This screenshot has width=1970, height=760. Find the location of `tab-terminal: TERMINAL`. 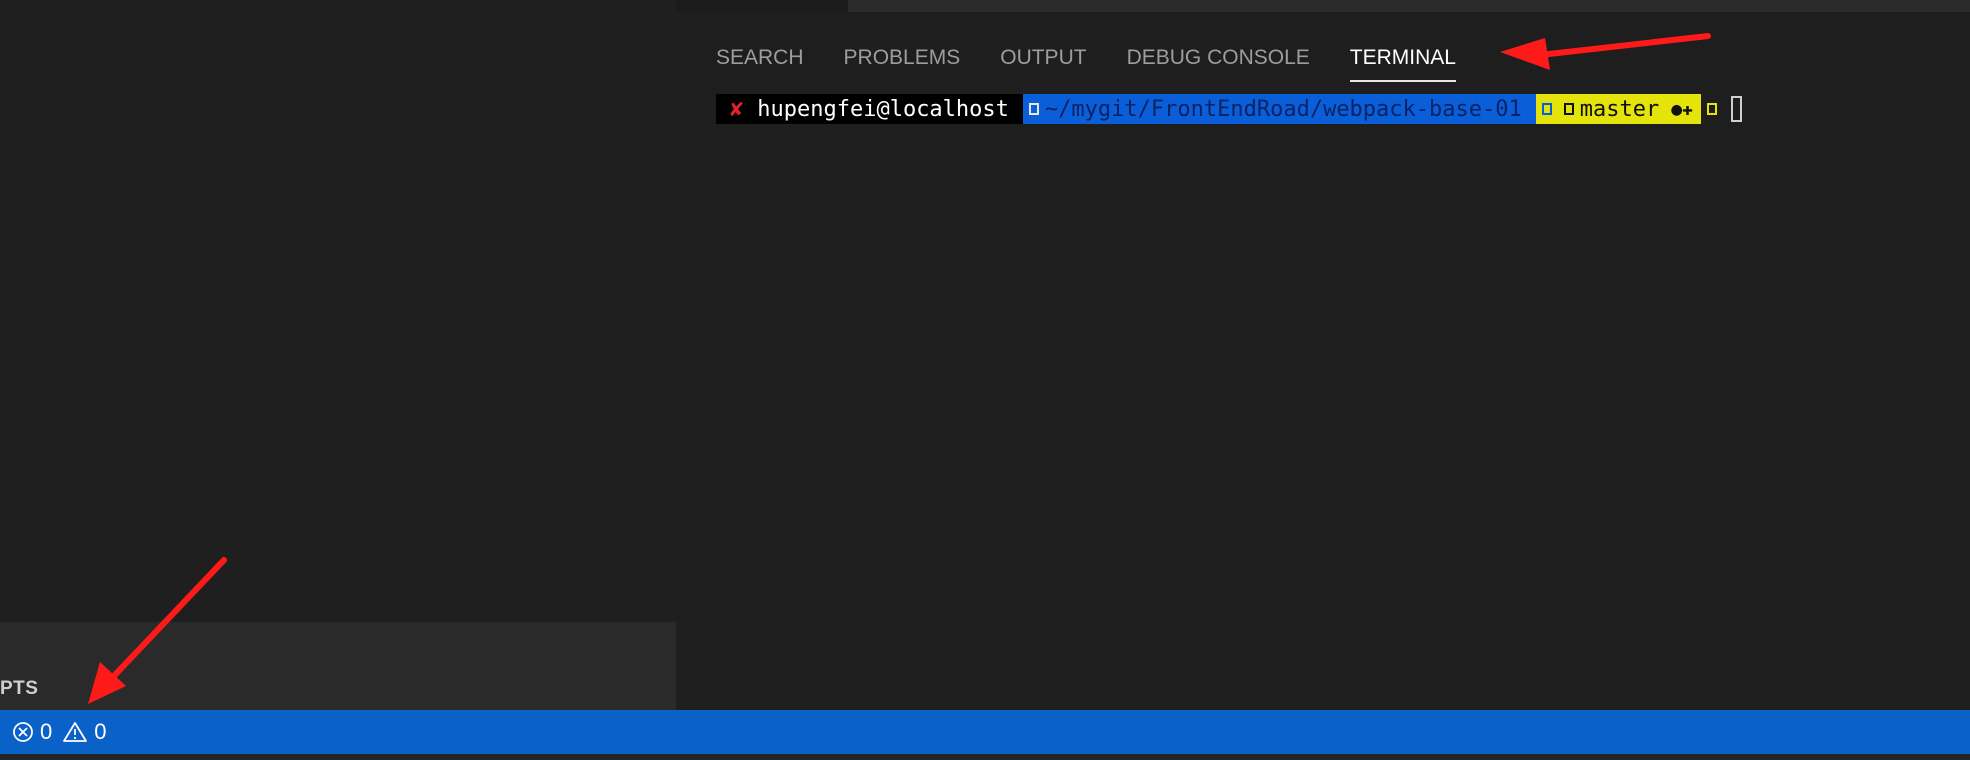

tab-terminal: TERMINAL is located at coordinates (1402, 57).